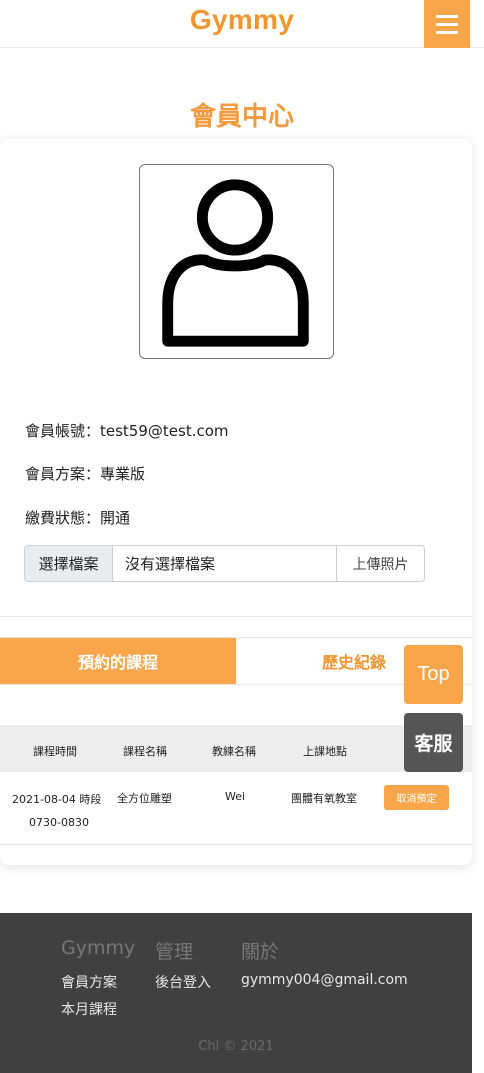 The image size is (484, 1073). What do you see at coordinates (325, 751) in the screenshot?
I see `column-header-location: 上課地點` at bounding box center [325, 751].